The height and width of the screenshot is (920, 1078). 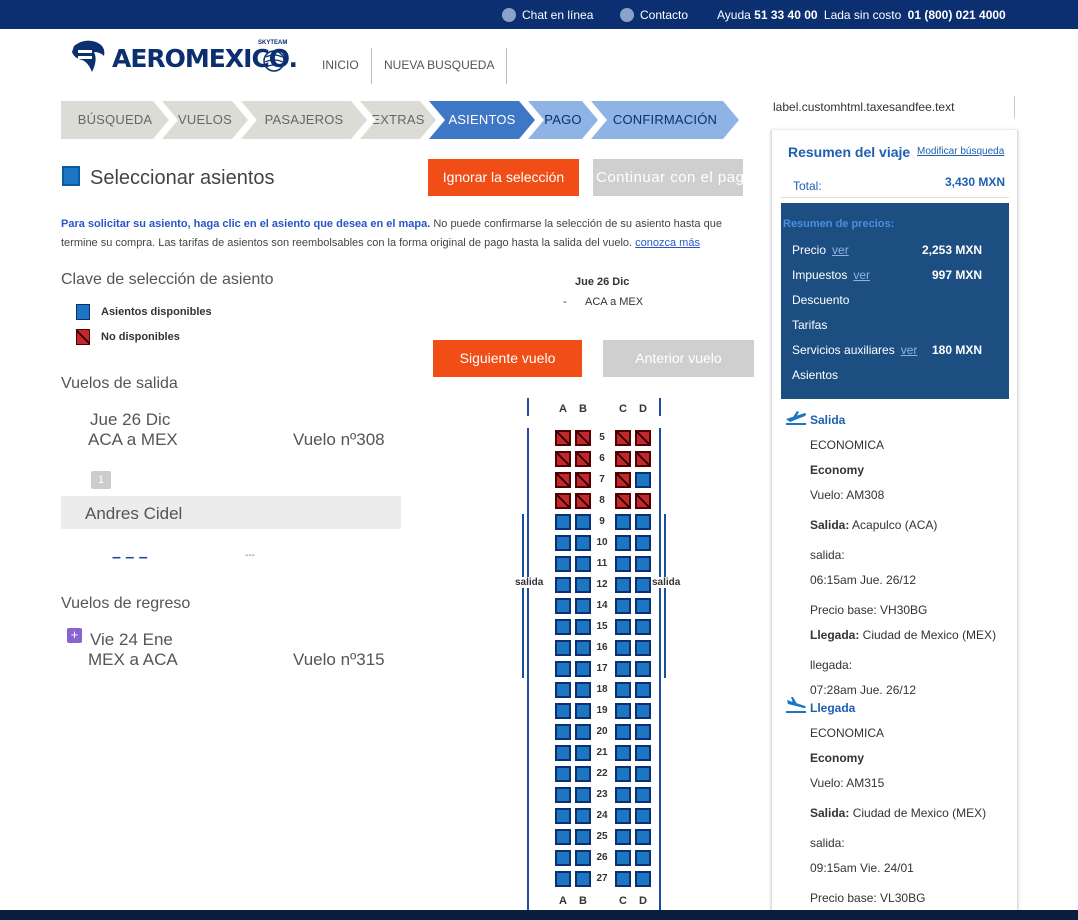 What do you see at coordinates (583, 879) in the screenshot?
I see `seat-27b` at bounding box center [583, 879].